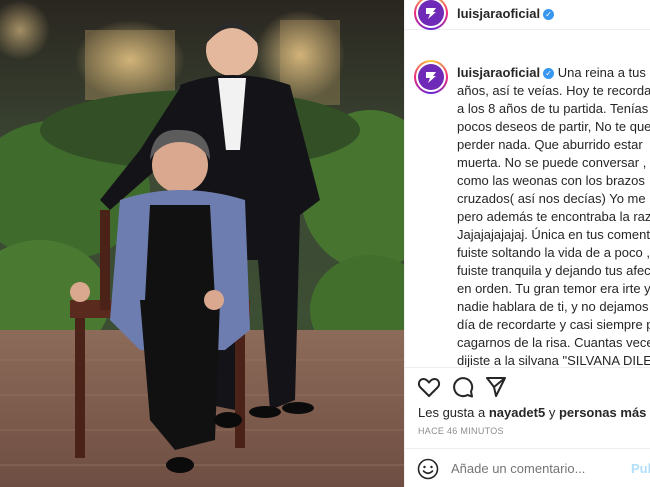 This screenshot has height=487, width=650. I want to click on post-header: luisjaraoficial ✓, so click(527, 15).